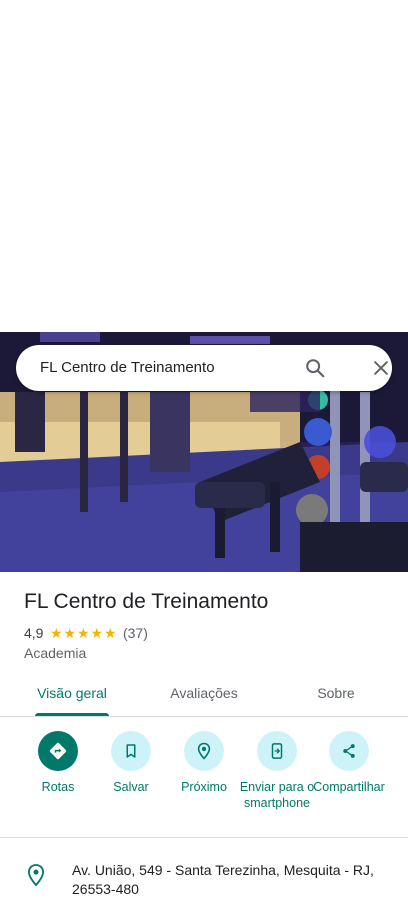 This screenshot has height=904, width=408. What do you see at coordinates (131, 787) in the screenshot?
I see `save-label: Salvar` at bounding box center [131, 787].